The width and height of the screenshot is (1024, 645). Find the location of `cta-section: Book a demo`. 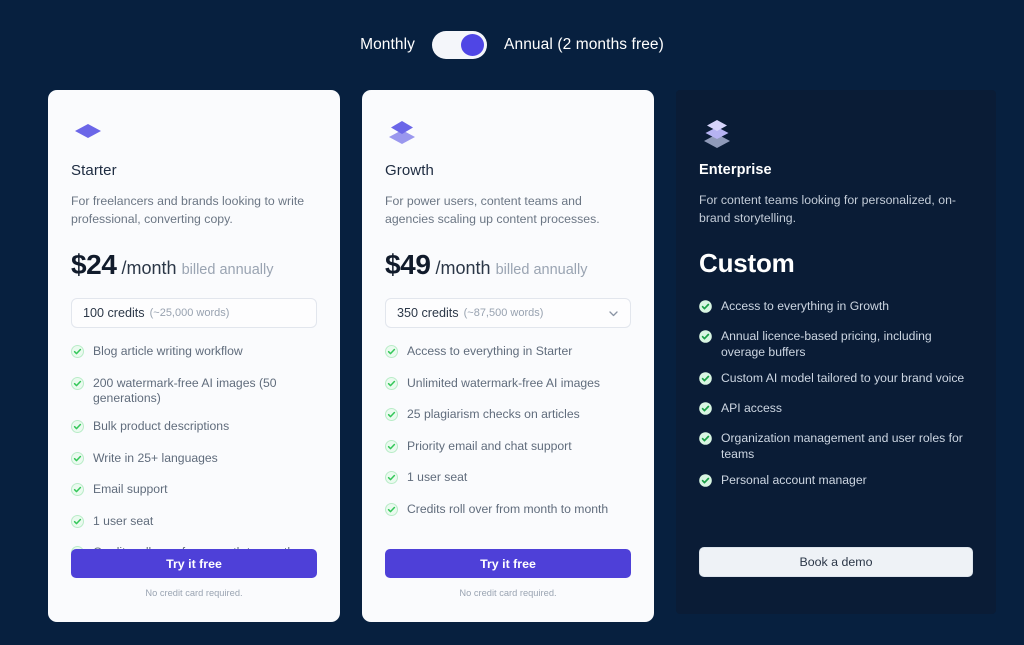

cta-section: Book a demo is located at coordinates (836, 562).